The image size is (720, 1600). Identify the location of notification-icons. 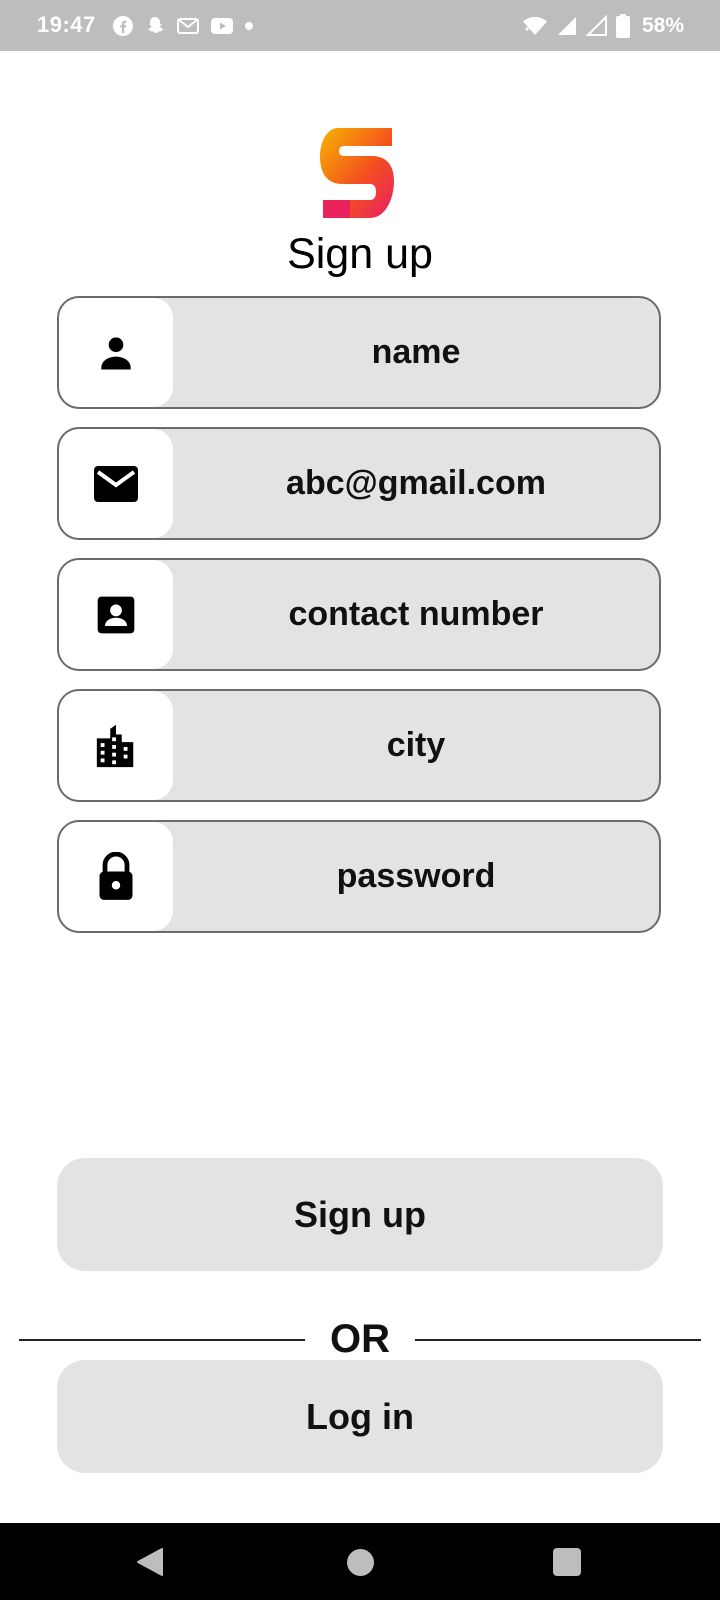
(183, 26).